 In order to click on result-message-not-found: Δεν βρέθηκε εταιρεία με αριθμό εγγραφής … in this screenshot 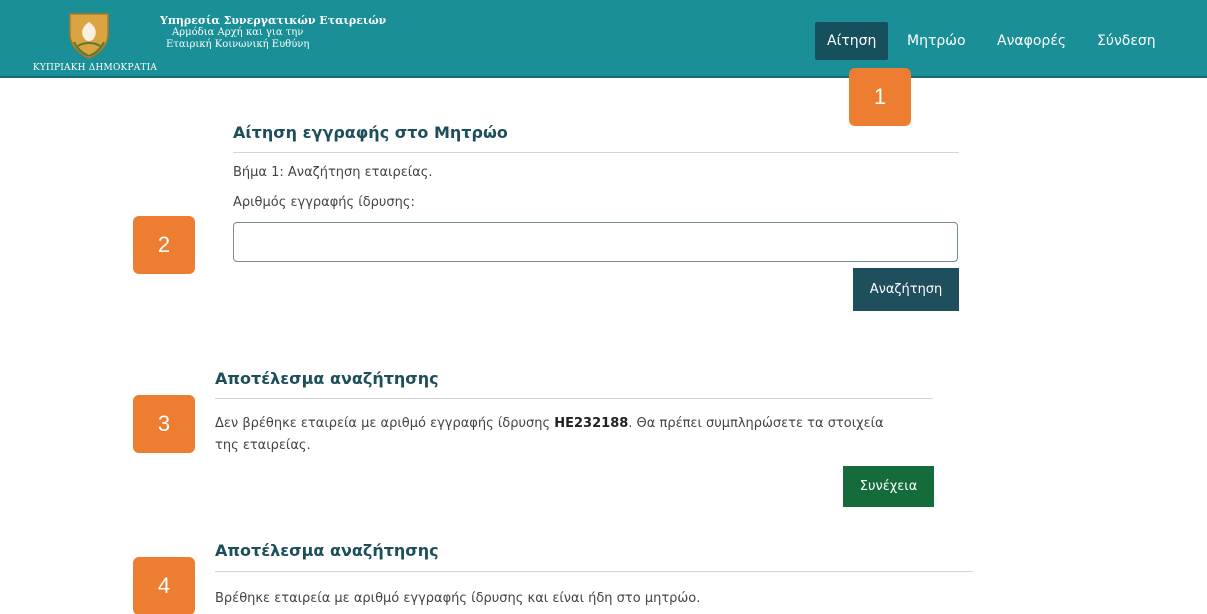, I will do `click(580, 435)`.